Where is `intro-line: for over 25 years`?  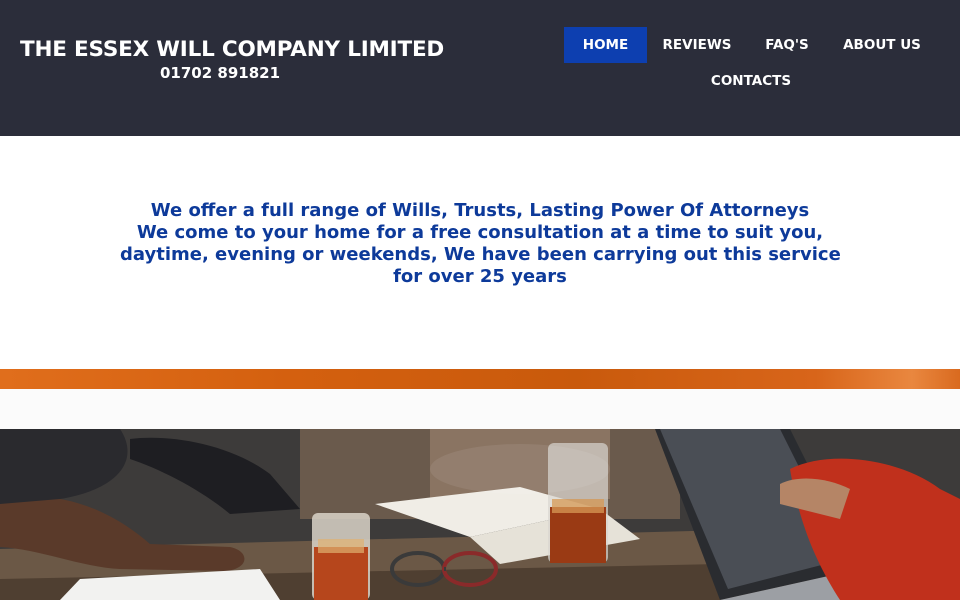 intro-line: for over 25 years is located at coordinates (480, 276).